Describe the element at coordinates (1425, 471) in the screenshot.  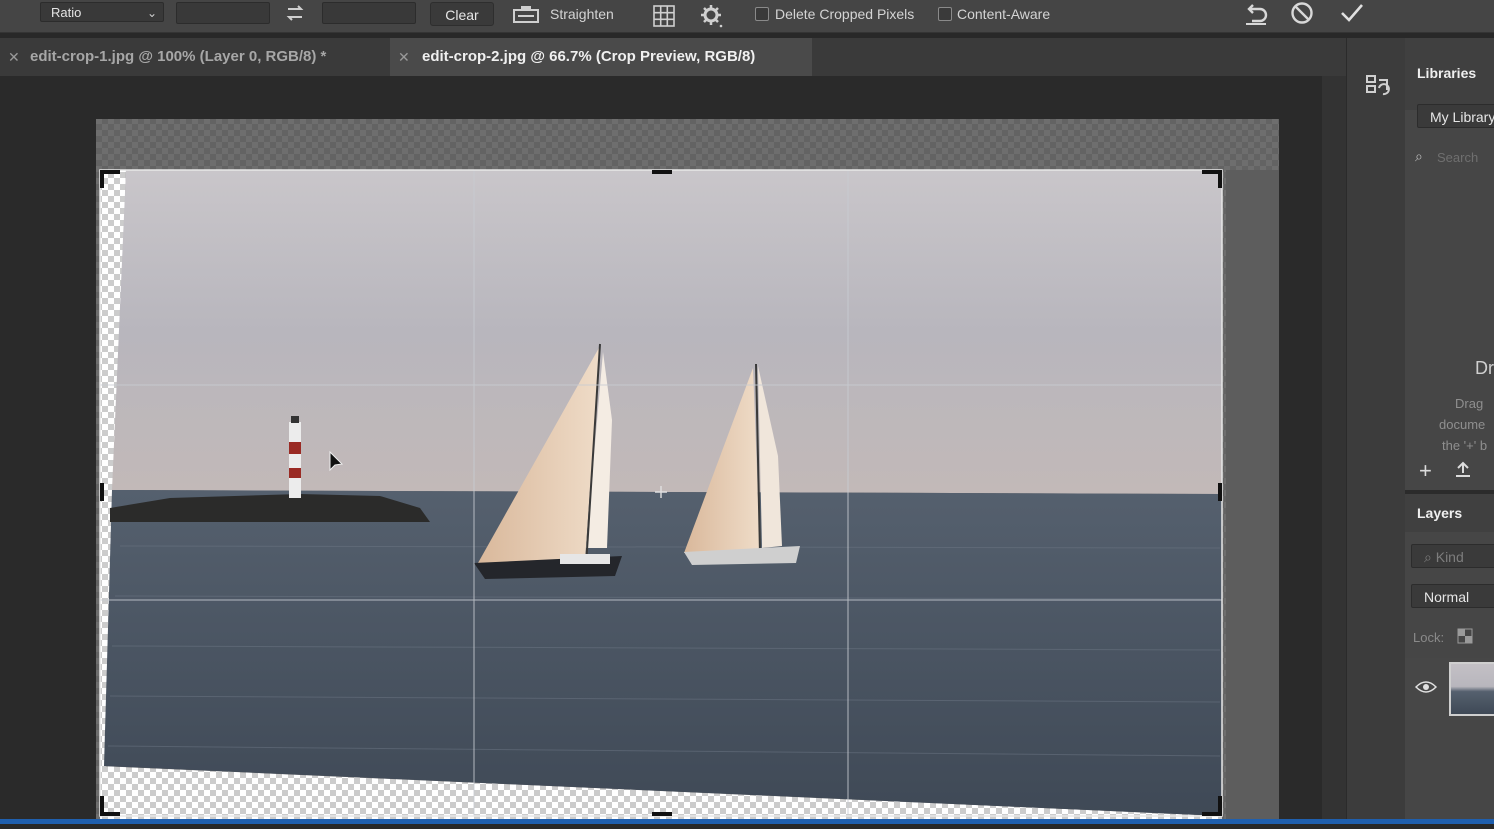
I see `add-icon: +` at that location.